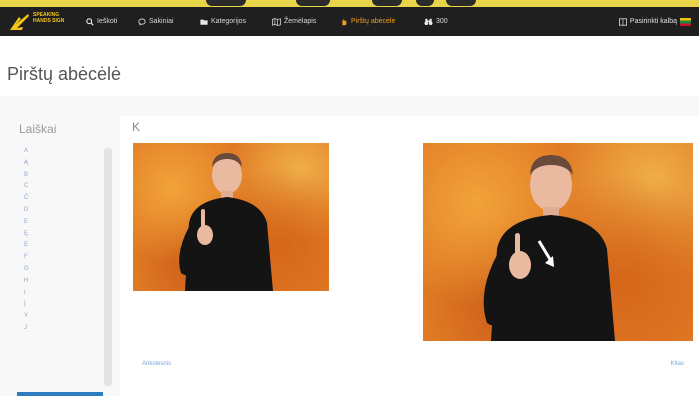 This screenshot has width=699, height=396. I want to click on letter-link: Y, so click(65, 317).